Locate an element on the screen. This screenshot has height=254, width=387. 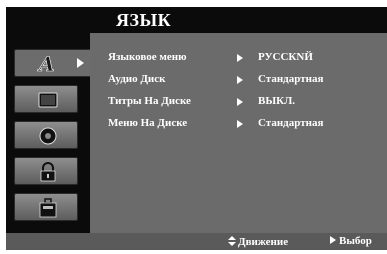
row-value: ВЫКЛ. is located at coordinates (277, 101).